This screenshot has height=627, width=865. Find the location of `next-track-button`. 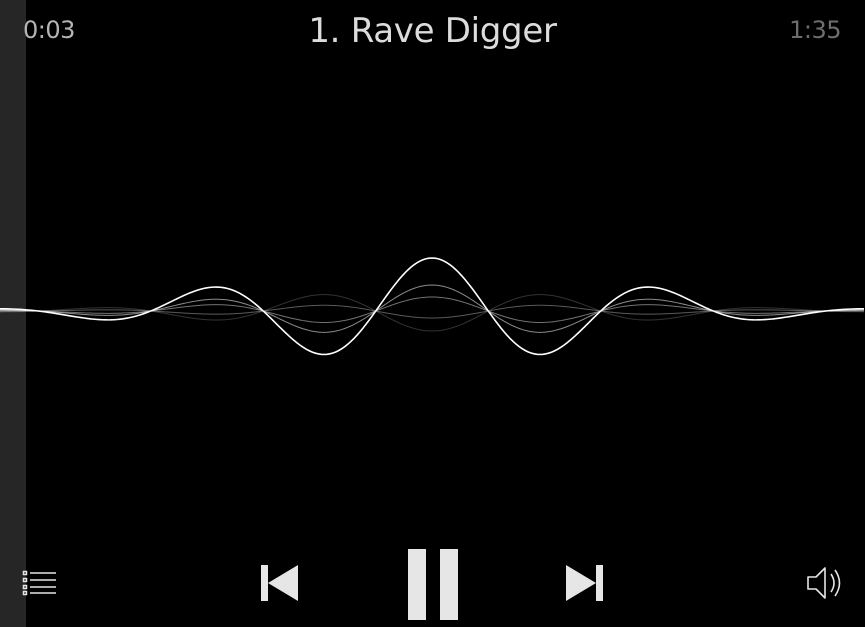

next-track-button is located at coordinates (585, 583).